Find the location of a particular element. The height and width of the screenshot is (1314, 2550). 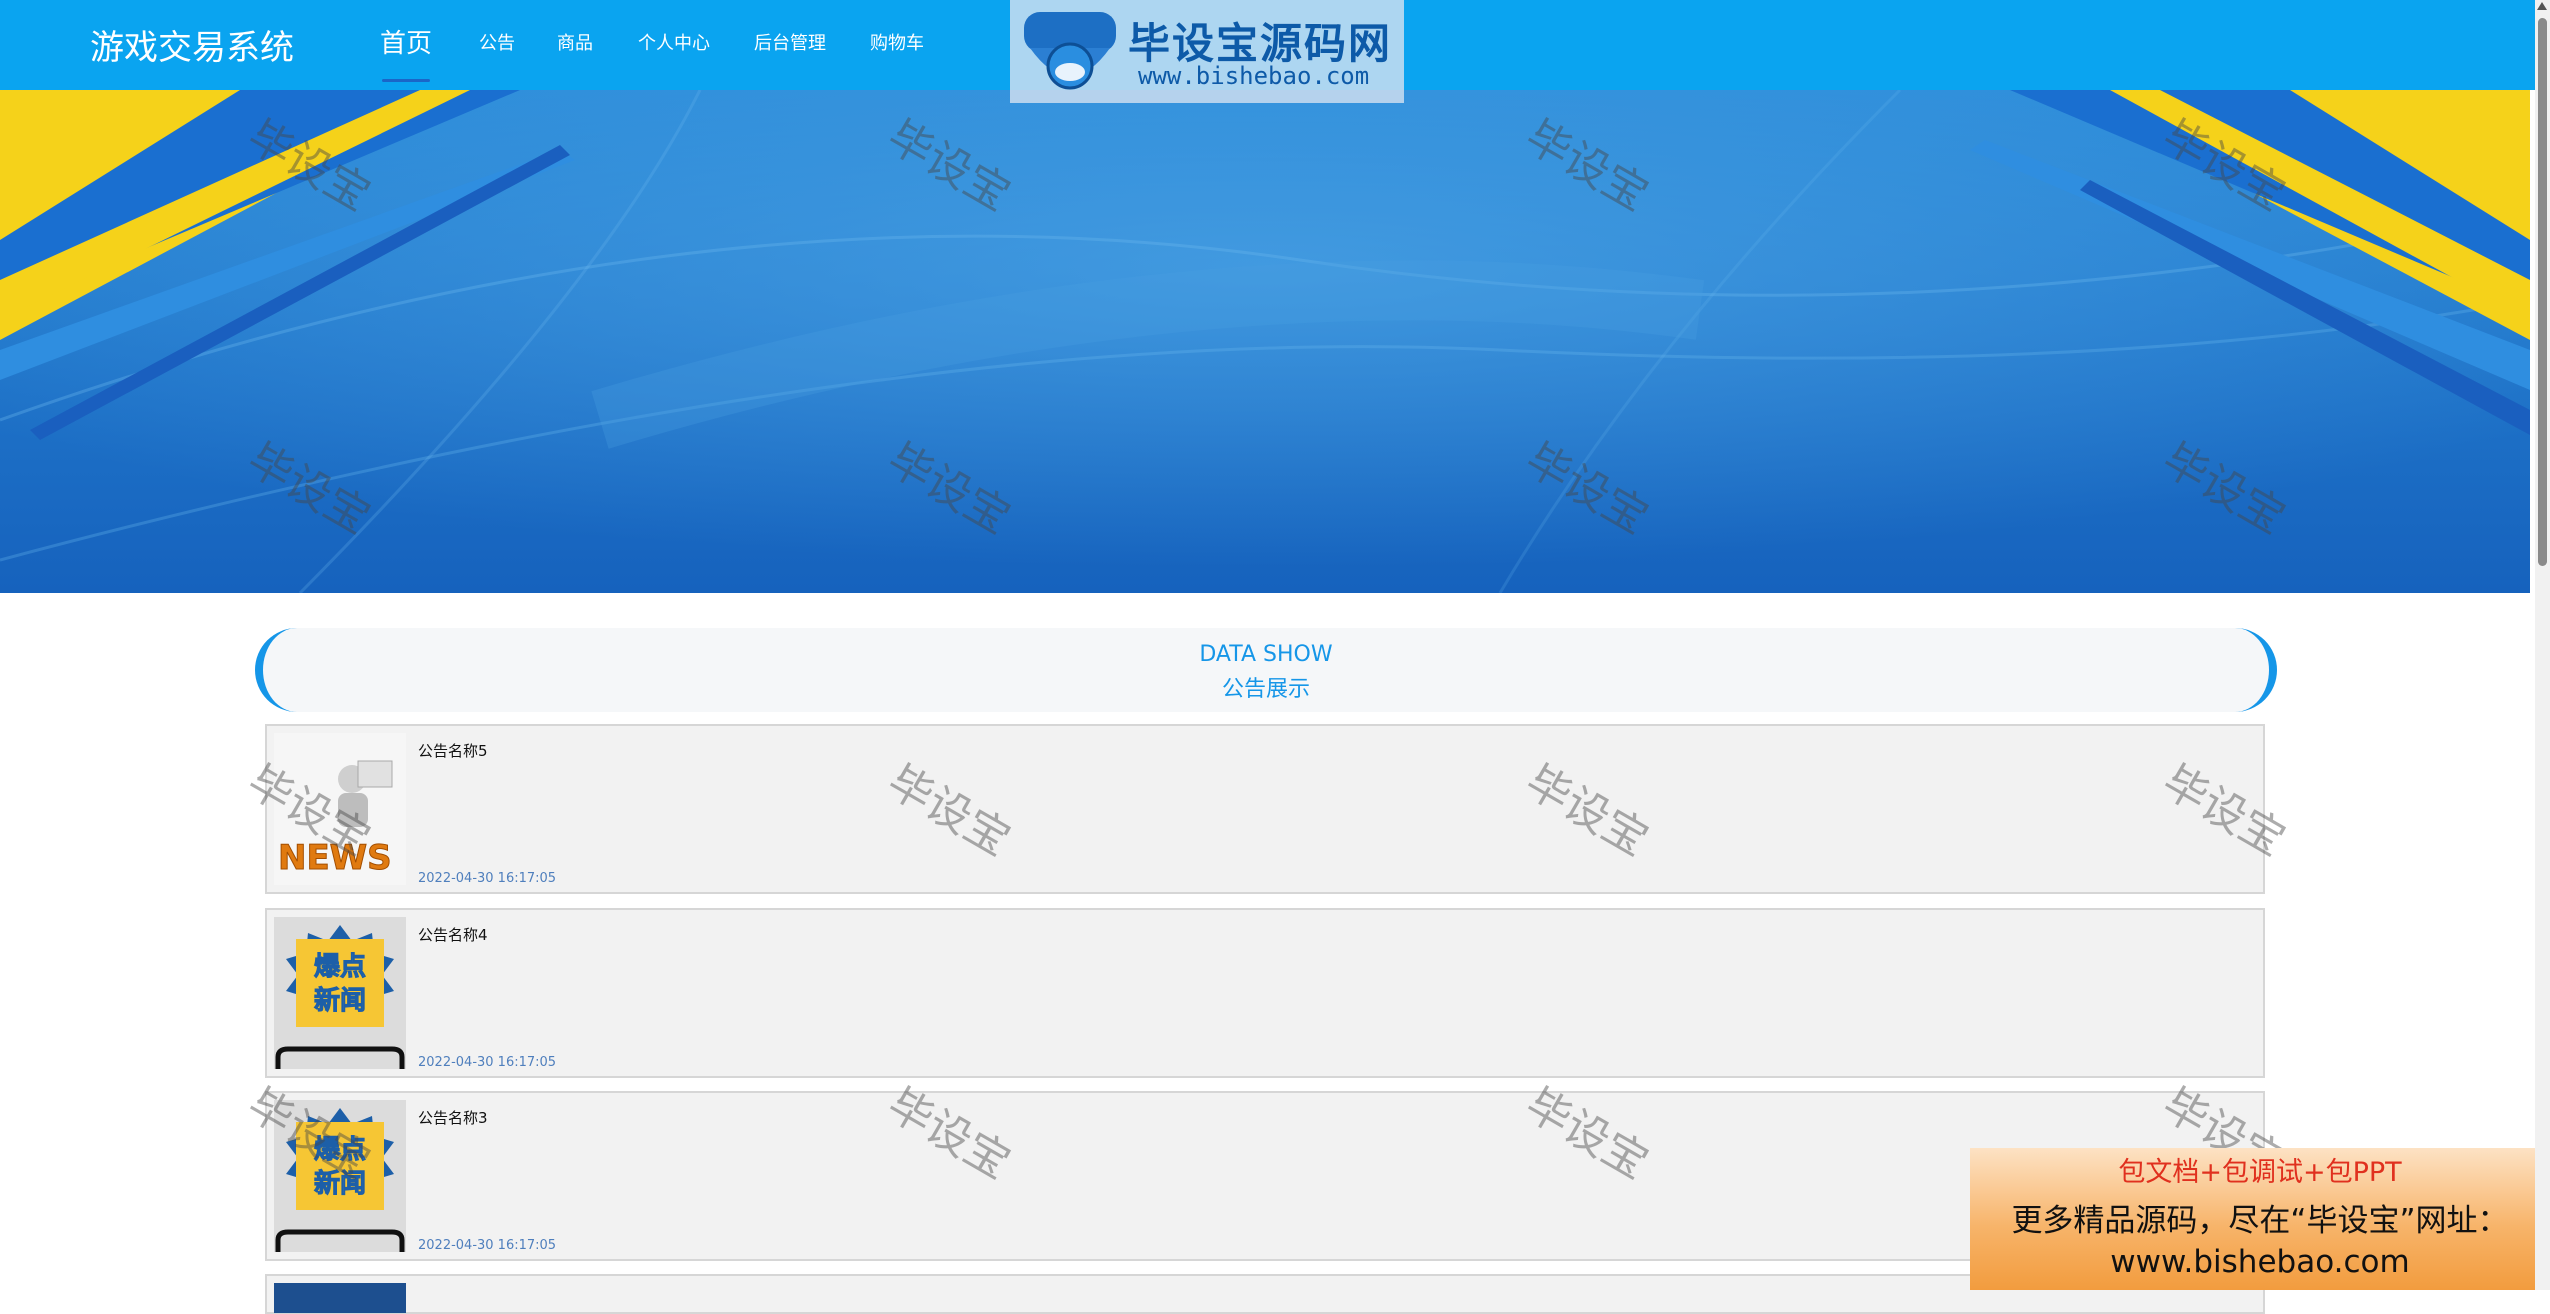

nav-item-label: 购物车 is located at coordinates (897, 43).